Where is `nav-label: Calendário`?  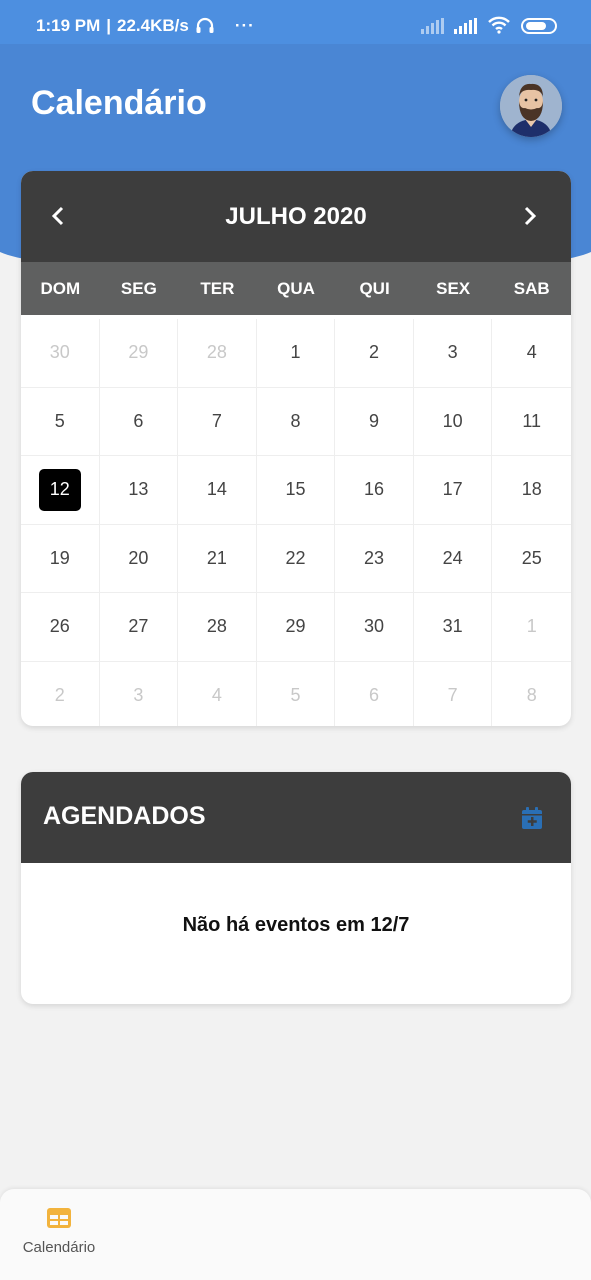
nav-label: Calendário is located at coordinates (59, 1247).